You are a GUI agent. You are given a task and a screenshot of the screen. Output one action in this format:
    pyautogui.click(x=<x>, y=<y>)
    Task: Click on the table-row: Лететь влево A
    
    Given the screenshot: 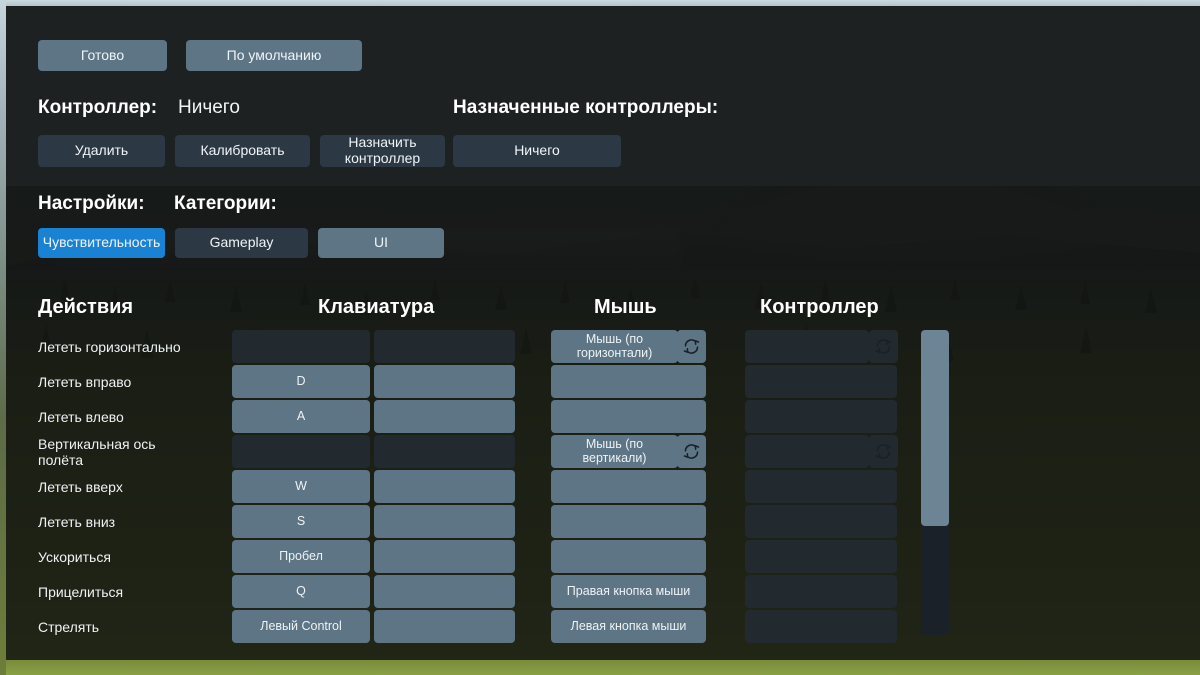 What is the action you would take?
    pyautogui.click(x=600, y=417)
    